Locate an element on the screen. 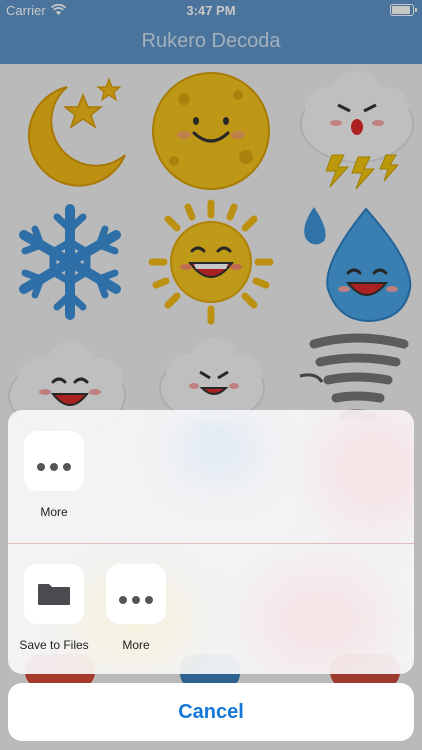 The image size is (422, 750). folder-icon is located at coordinates (54, 594).